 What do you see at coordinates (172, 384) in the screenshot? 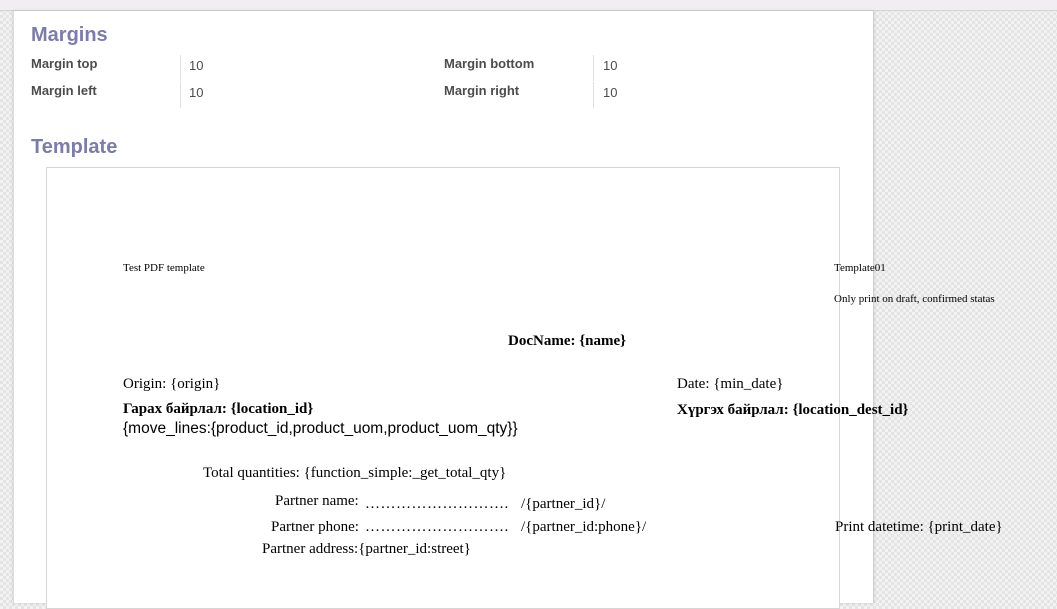
I see `doc-origin: Origin: {origin}` at bounding box center [172, 384].